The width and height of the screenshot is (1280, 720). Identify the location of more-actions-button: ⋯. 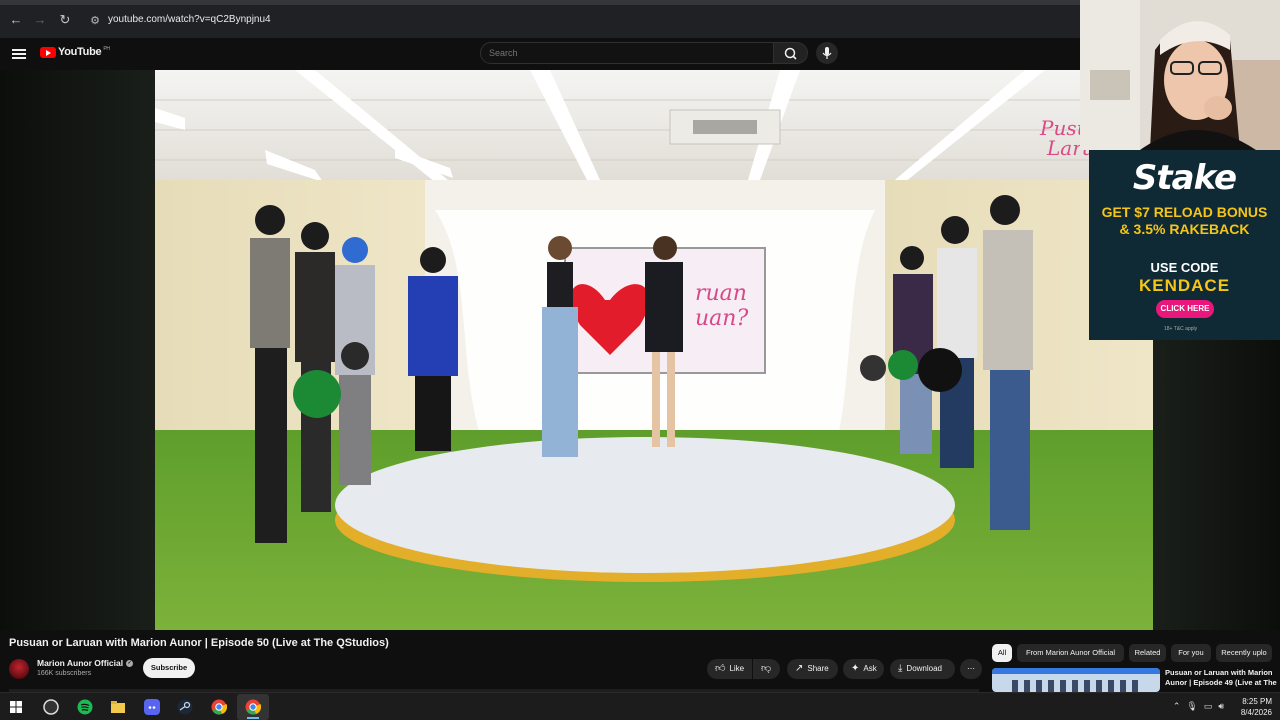
(971, 669).